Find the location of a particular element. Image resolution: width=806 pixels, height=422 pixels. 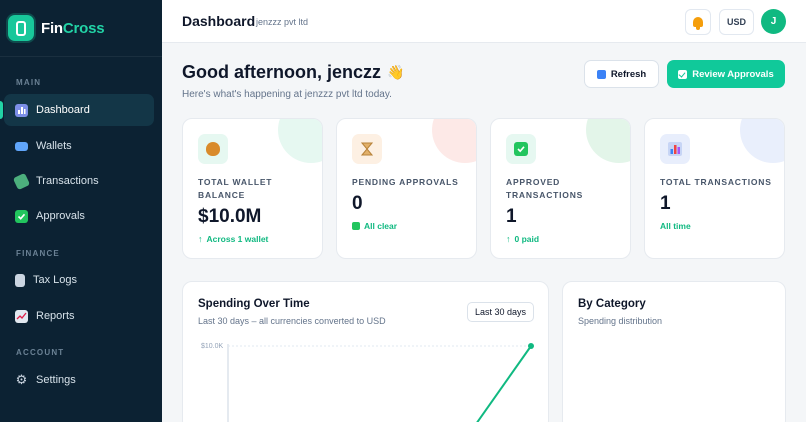

spending-line-chart: $10.0K is located at coordinates (368, 382).